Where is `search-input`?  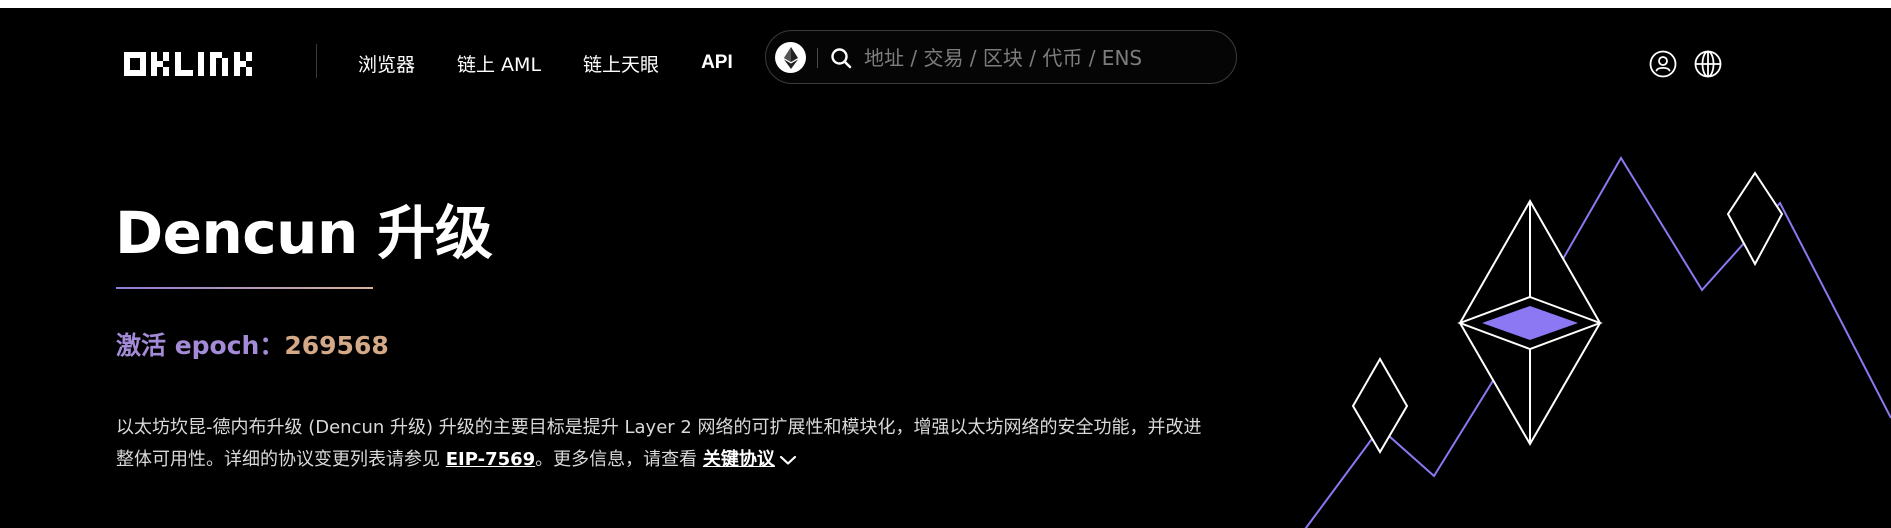
search-input is located at coordinates (1044, 58).